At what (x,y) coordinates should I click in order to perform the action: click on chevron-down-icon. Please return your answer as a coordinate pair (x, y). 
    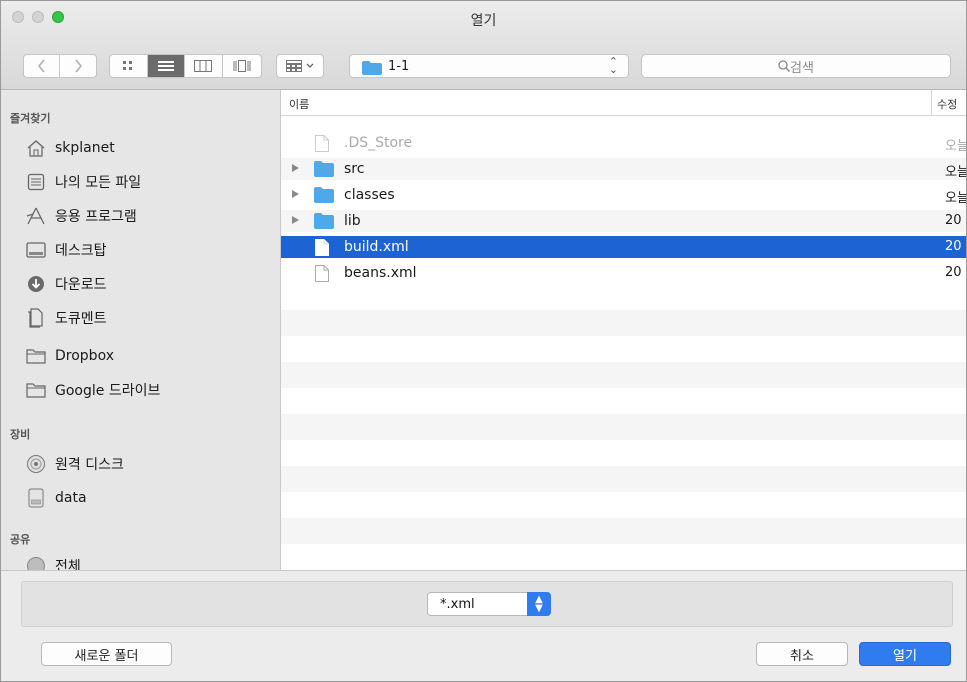
    Looking at the image, I should click on (310, 65).